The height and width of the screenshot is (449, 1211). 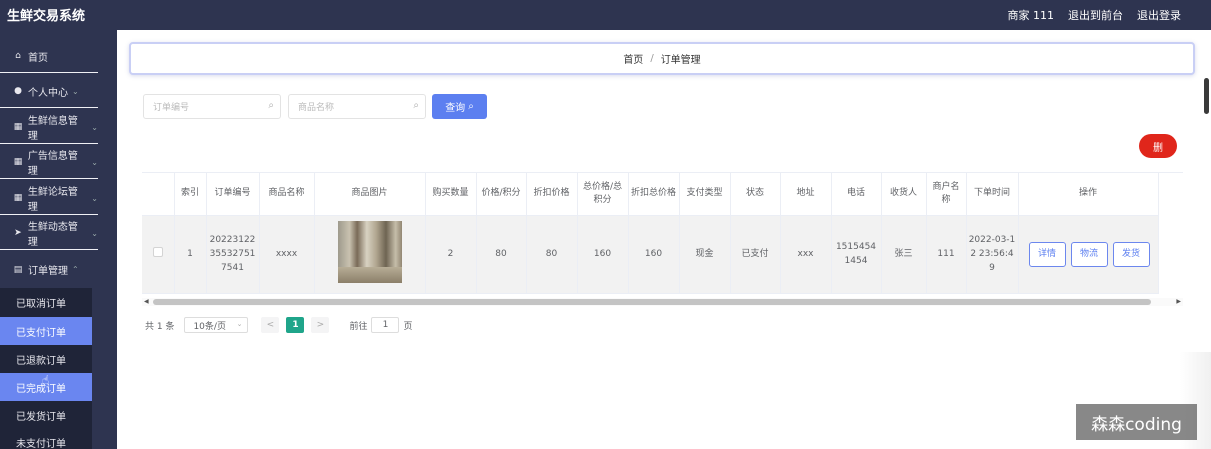 I want to click on header-cell: 下单时间, so click(x=992, y=194).